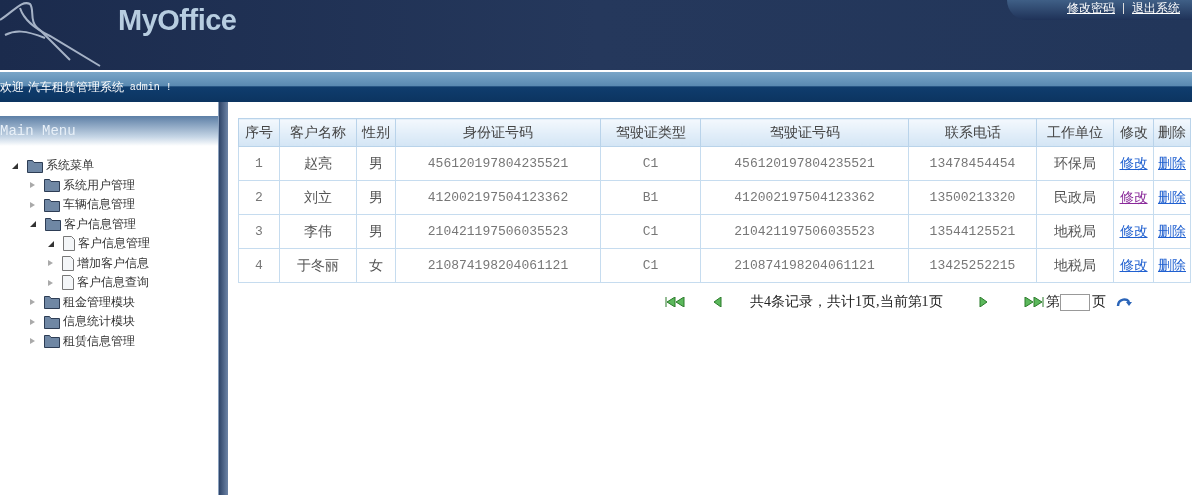 The width and height of the screenshot is (1192, 495). I want to click on tree-item: 车辆信息管理, so click(99, 205).